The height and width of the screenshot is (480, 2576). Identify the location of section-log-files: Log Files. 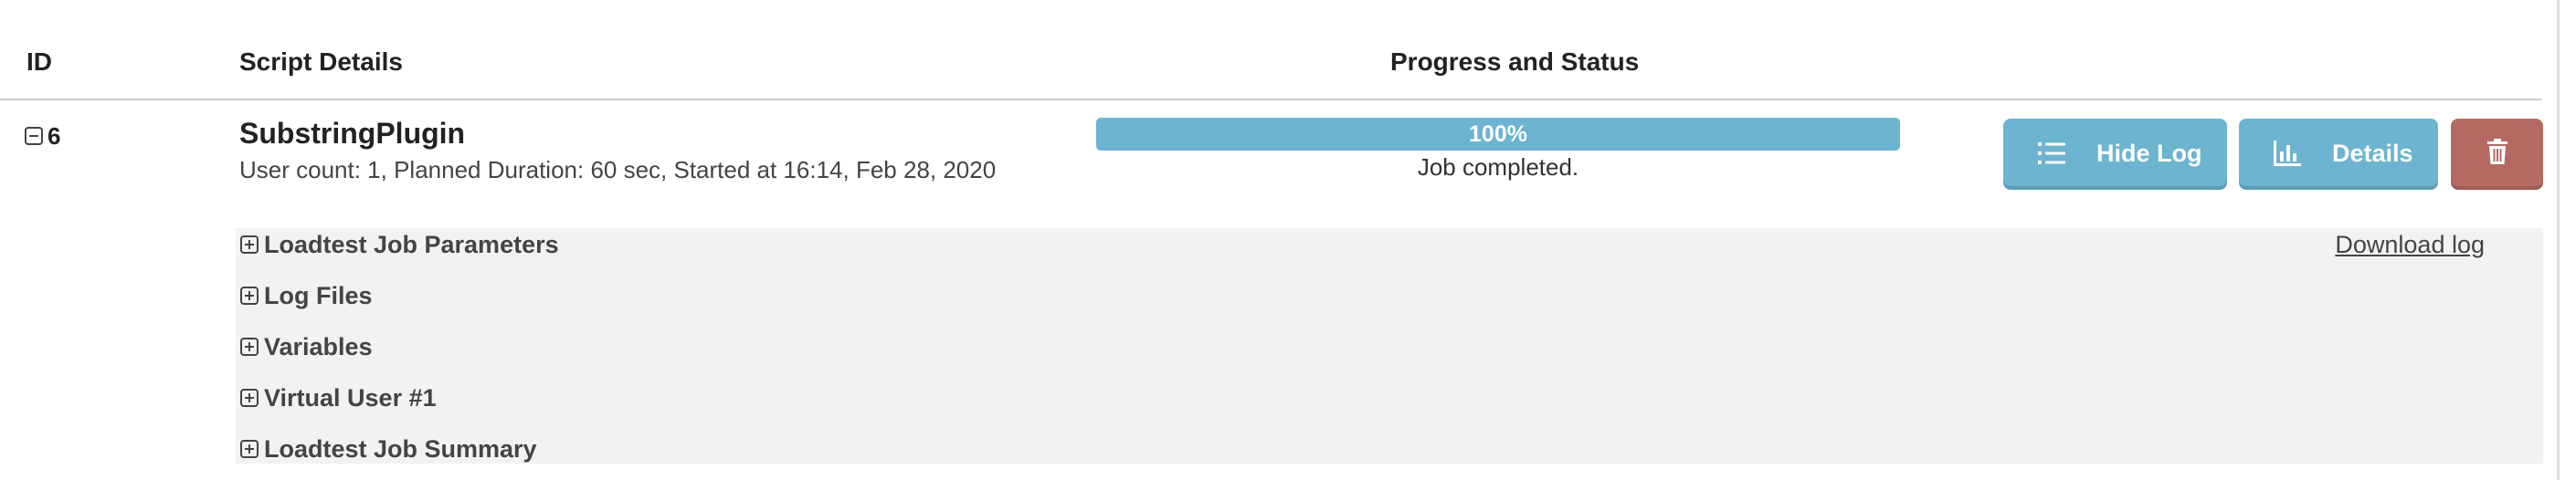
(306, 296).